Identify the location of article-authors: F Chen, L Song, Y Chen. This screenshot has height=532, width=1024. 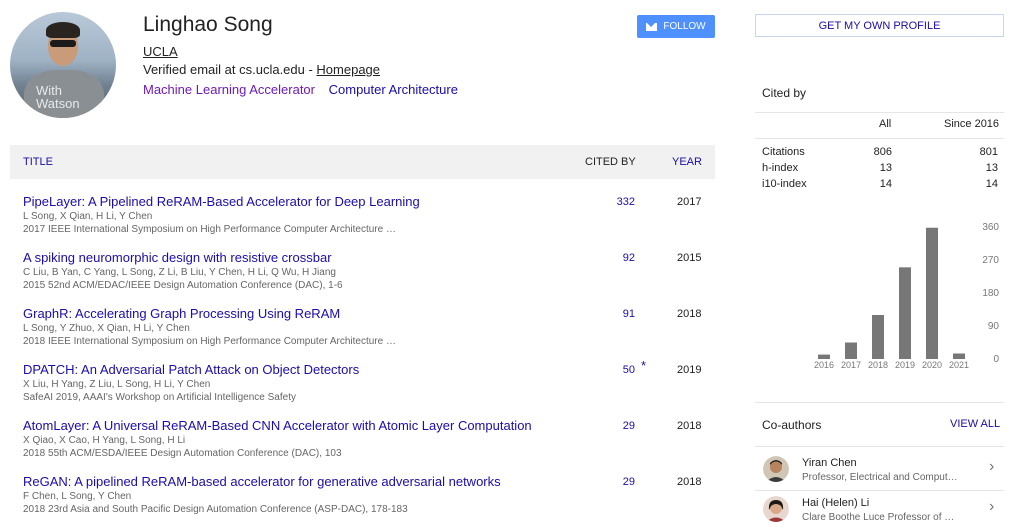
(77, 496).